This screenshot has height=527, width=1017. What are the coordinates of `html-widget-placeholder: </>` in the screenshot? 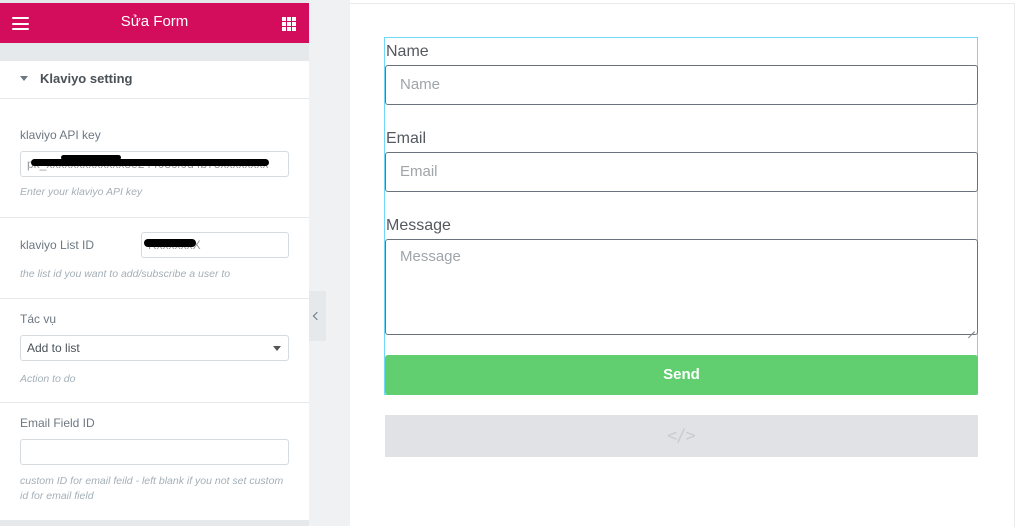 It's located at (681, 436).